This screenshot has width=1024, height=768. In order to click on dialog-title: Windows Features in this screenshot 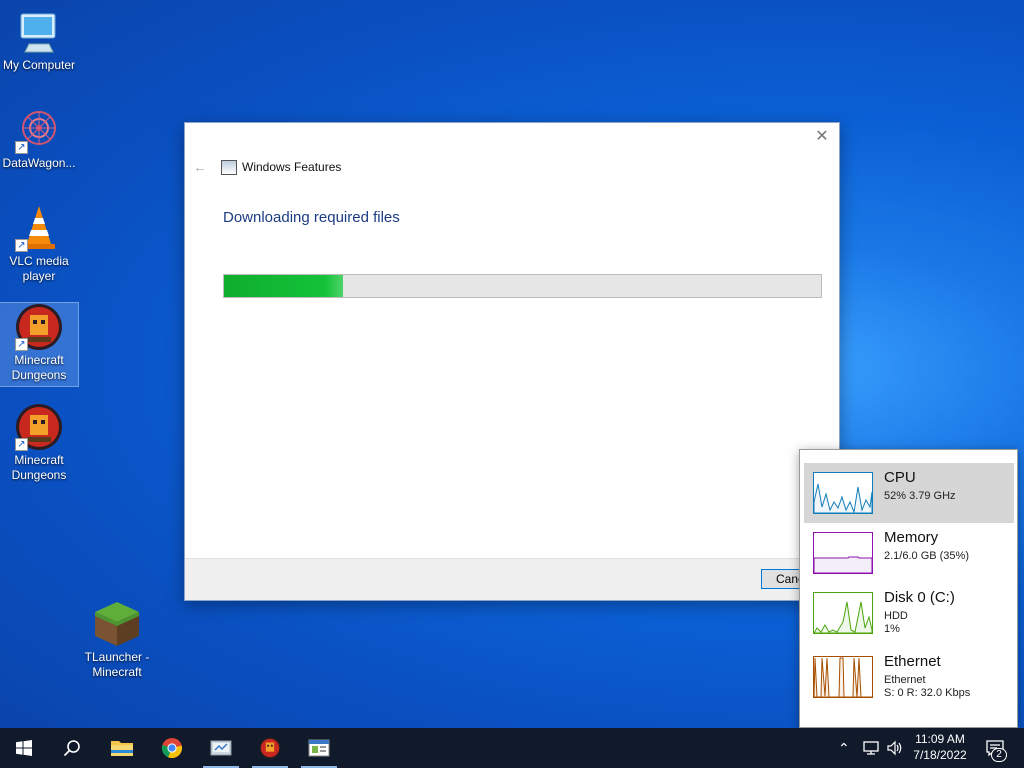, I will do `click(292, 167)`.